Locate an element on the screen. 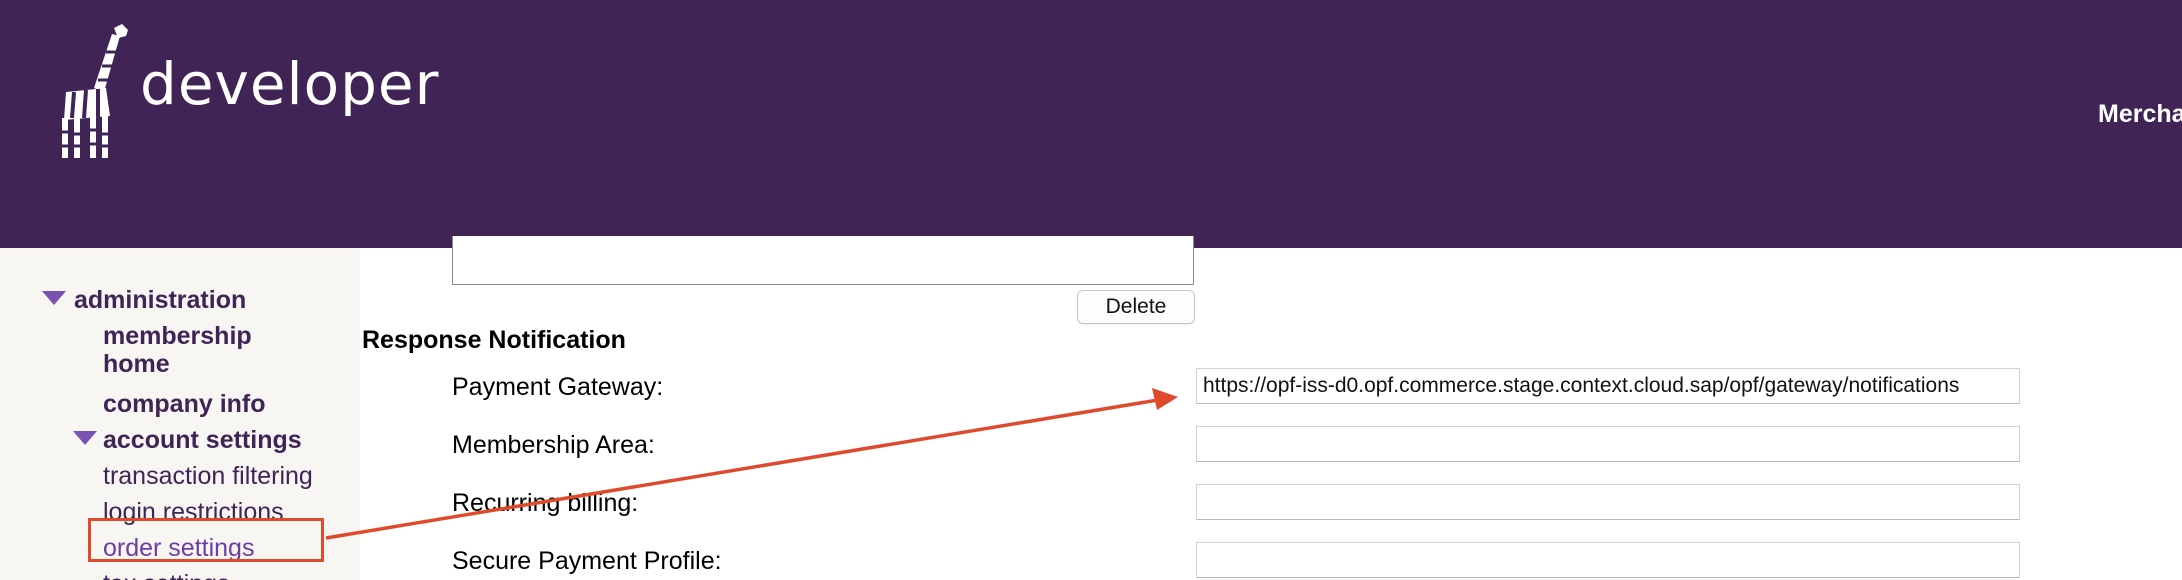  merchant-link: Merchant is located at coordinates (2140, 114).